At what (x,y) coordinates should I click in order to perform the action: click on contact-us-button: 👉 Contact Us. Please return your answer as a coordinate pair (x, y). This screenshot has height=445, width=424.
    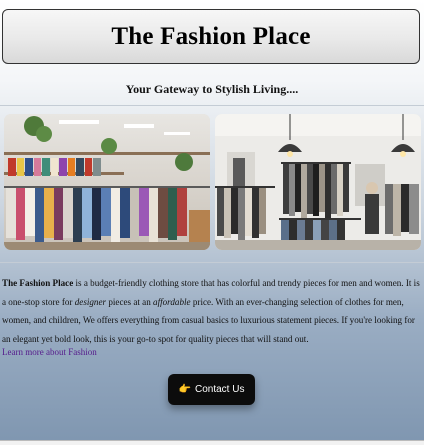
    Looking at the image, I should click on (211, 389).